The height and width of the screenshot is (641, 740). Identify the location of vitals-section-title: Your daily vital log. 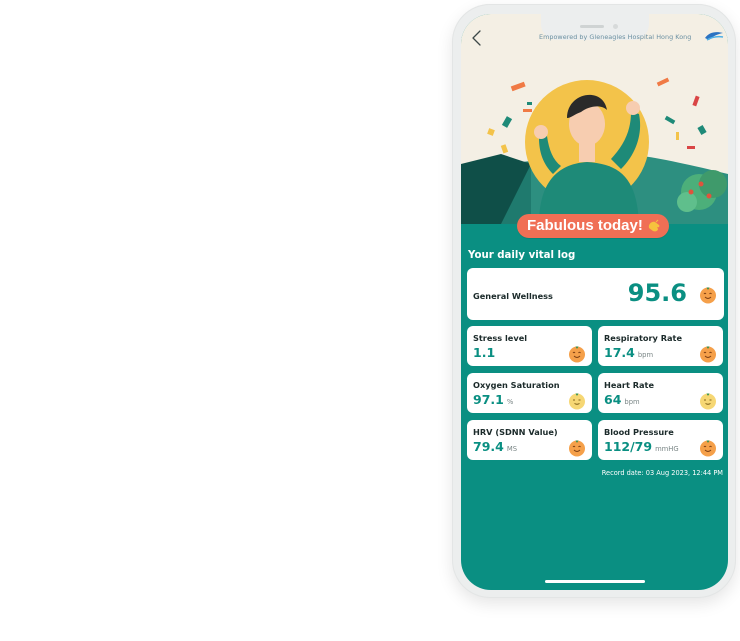
(522, 255).